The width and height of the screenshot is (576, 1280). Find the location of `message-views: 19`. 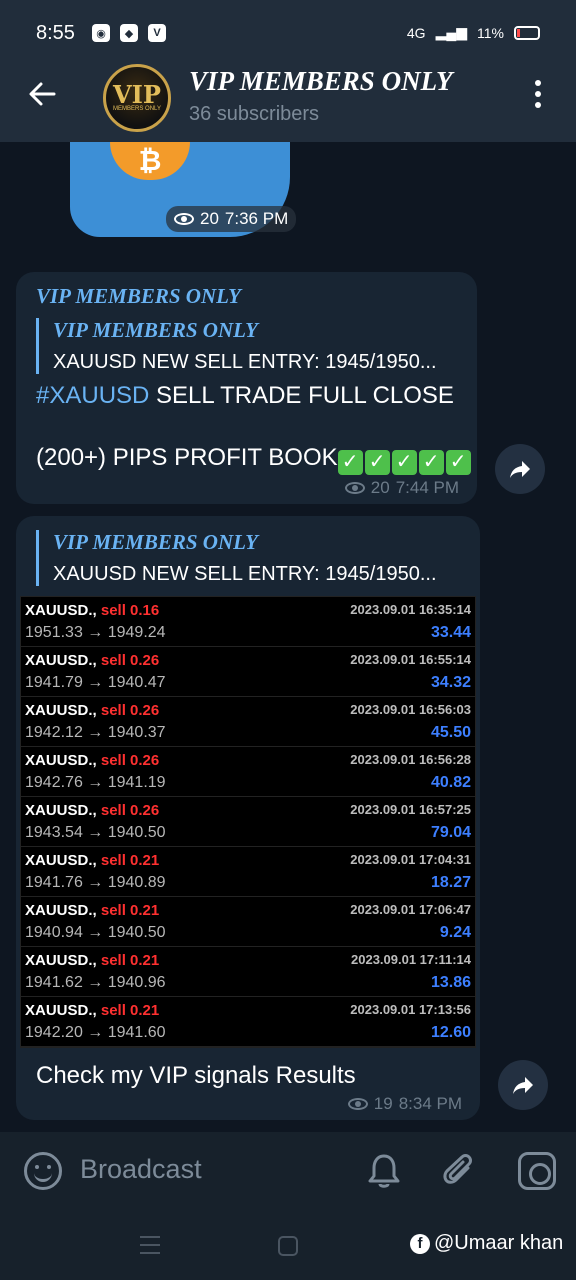

message-views: 19 is located at coordinates (383, 1103).